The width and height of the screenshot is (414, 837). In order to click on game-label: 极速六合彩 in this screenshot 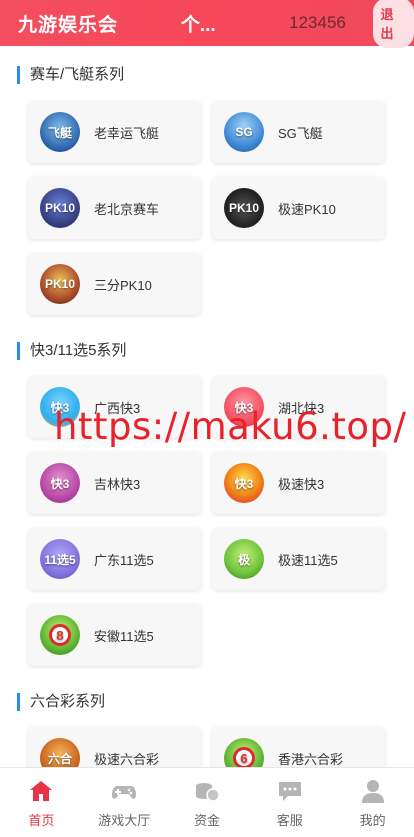, I will do `click(127, 759)`.